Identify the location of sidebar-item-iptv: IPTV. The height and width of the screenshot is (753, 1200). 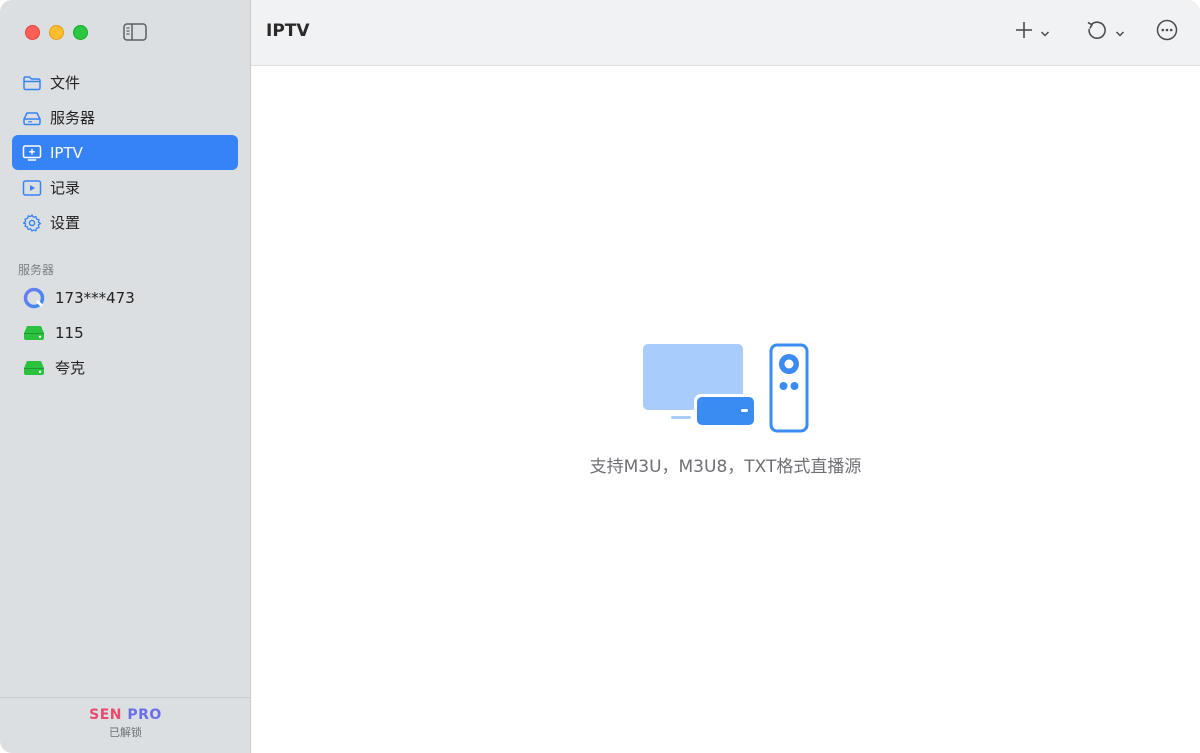
(125, 152).